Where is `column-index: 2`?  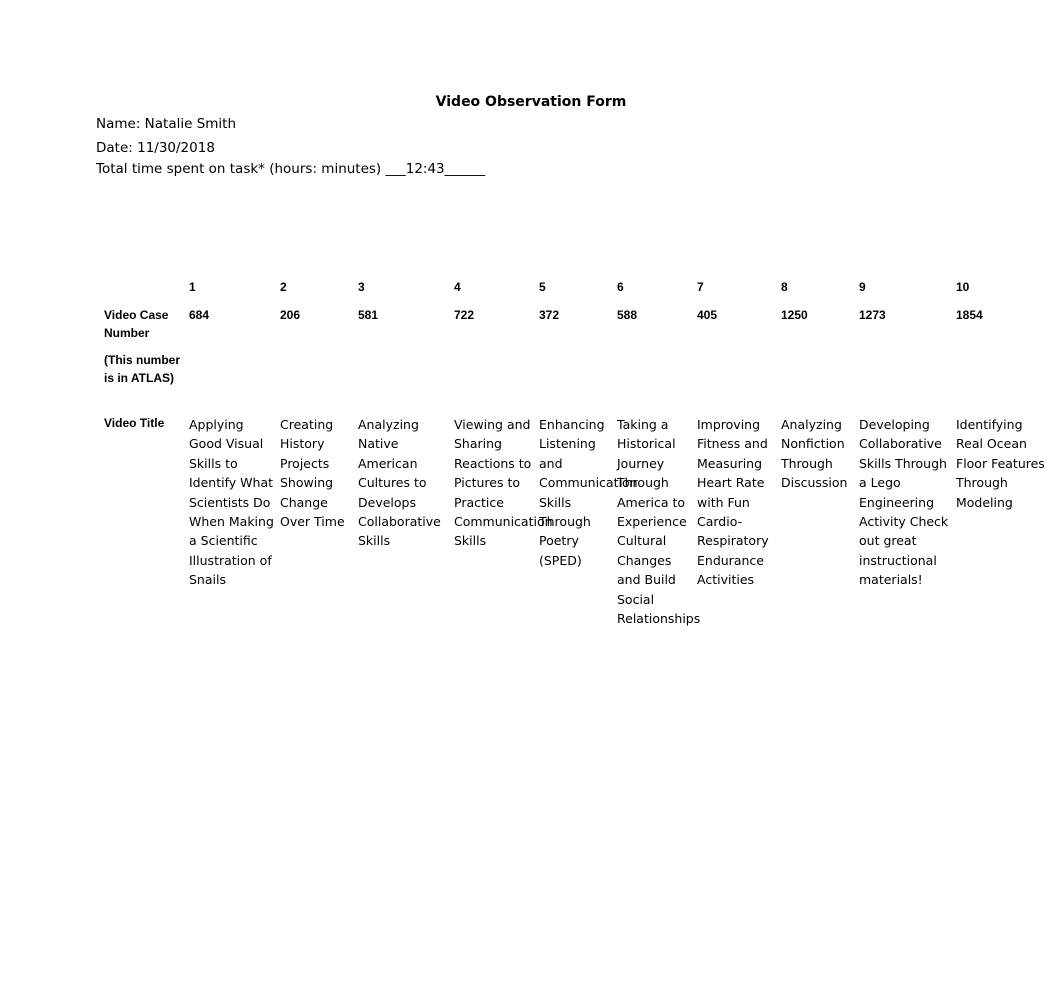
column-index: 2 is located at coordinates (283, 287).